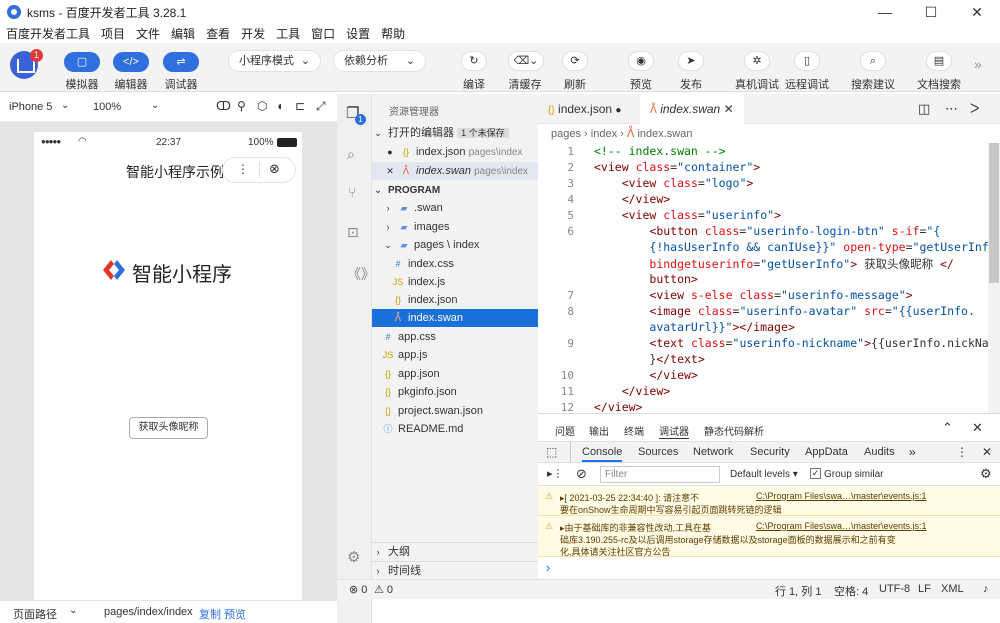  I want to click on search-suggest-icon: ⌕, so click(873, 61).